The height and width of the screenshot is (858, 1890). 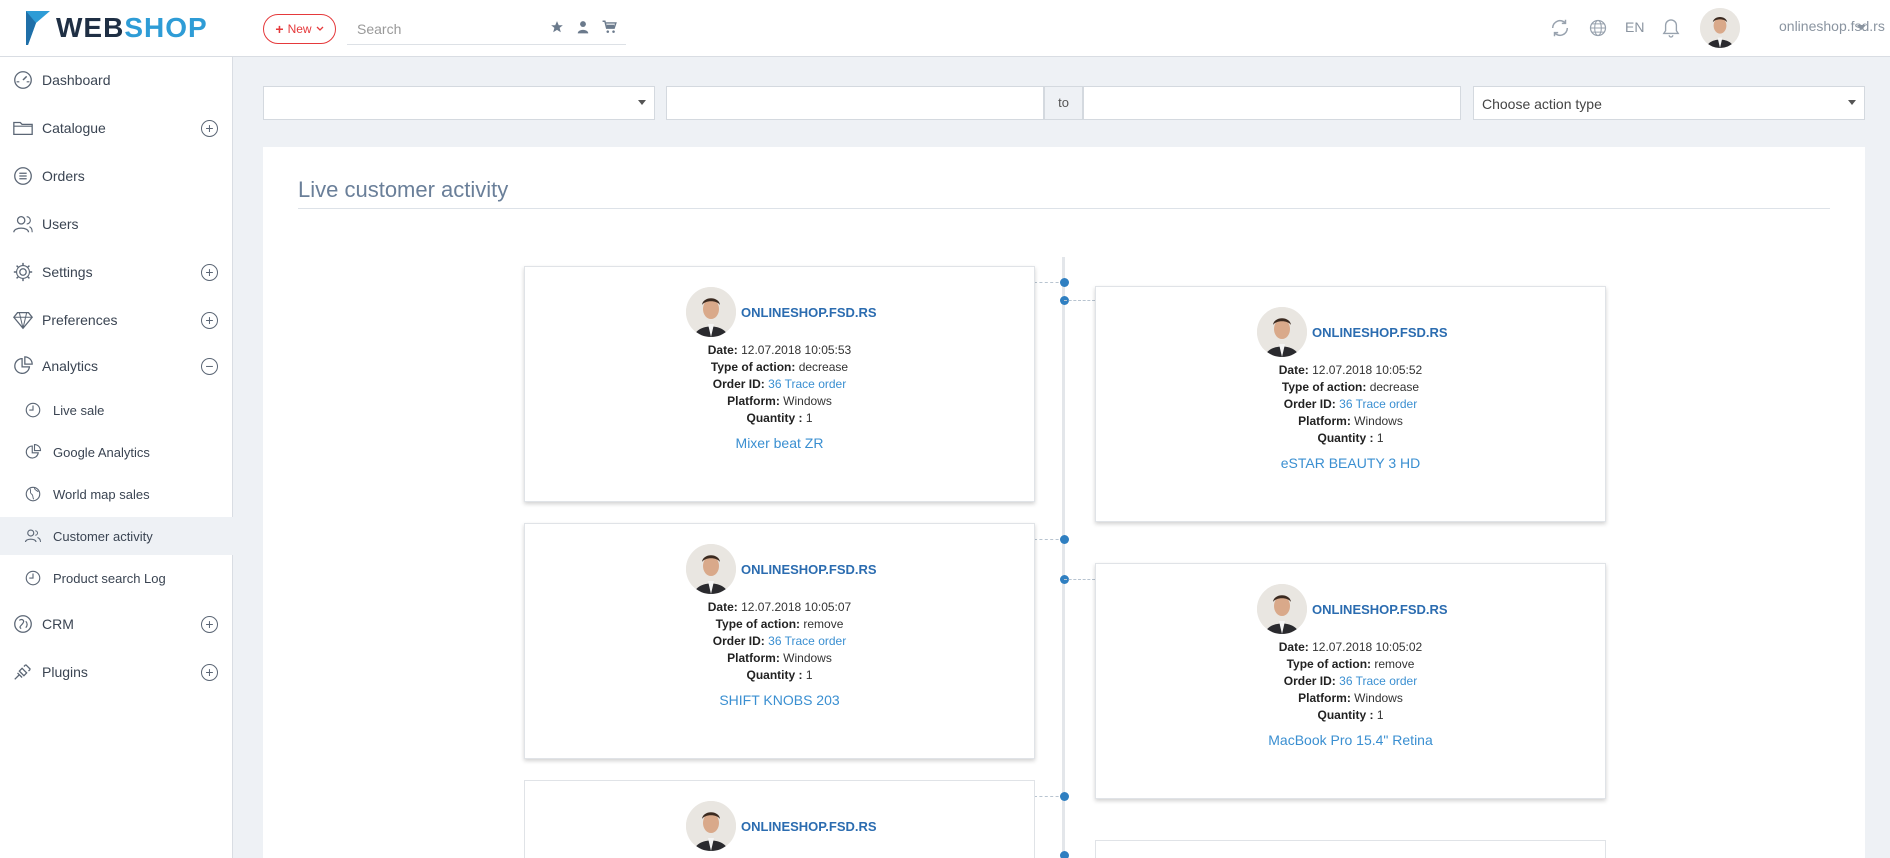 I want to click on user-menu-caret-icon, so click(x=1861, y=28).